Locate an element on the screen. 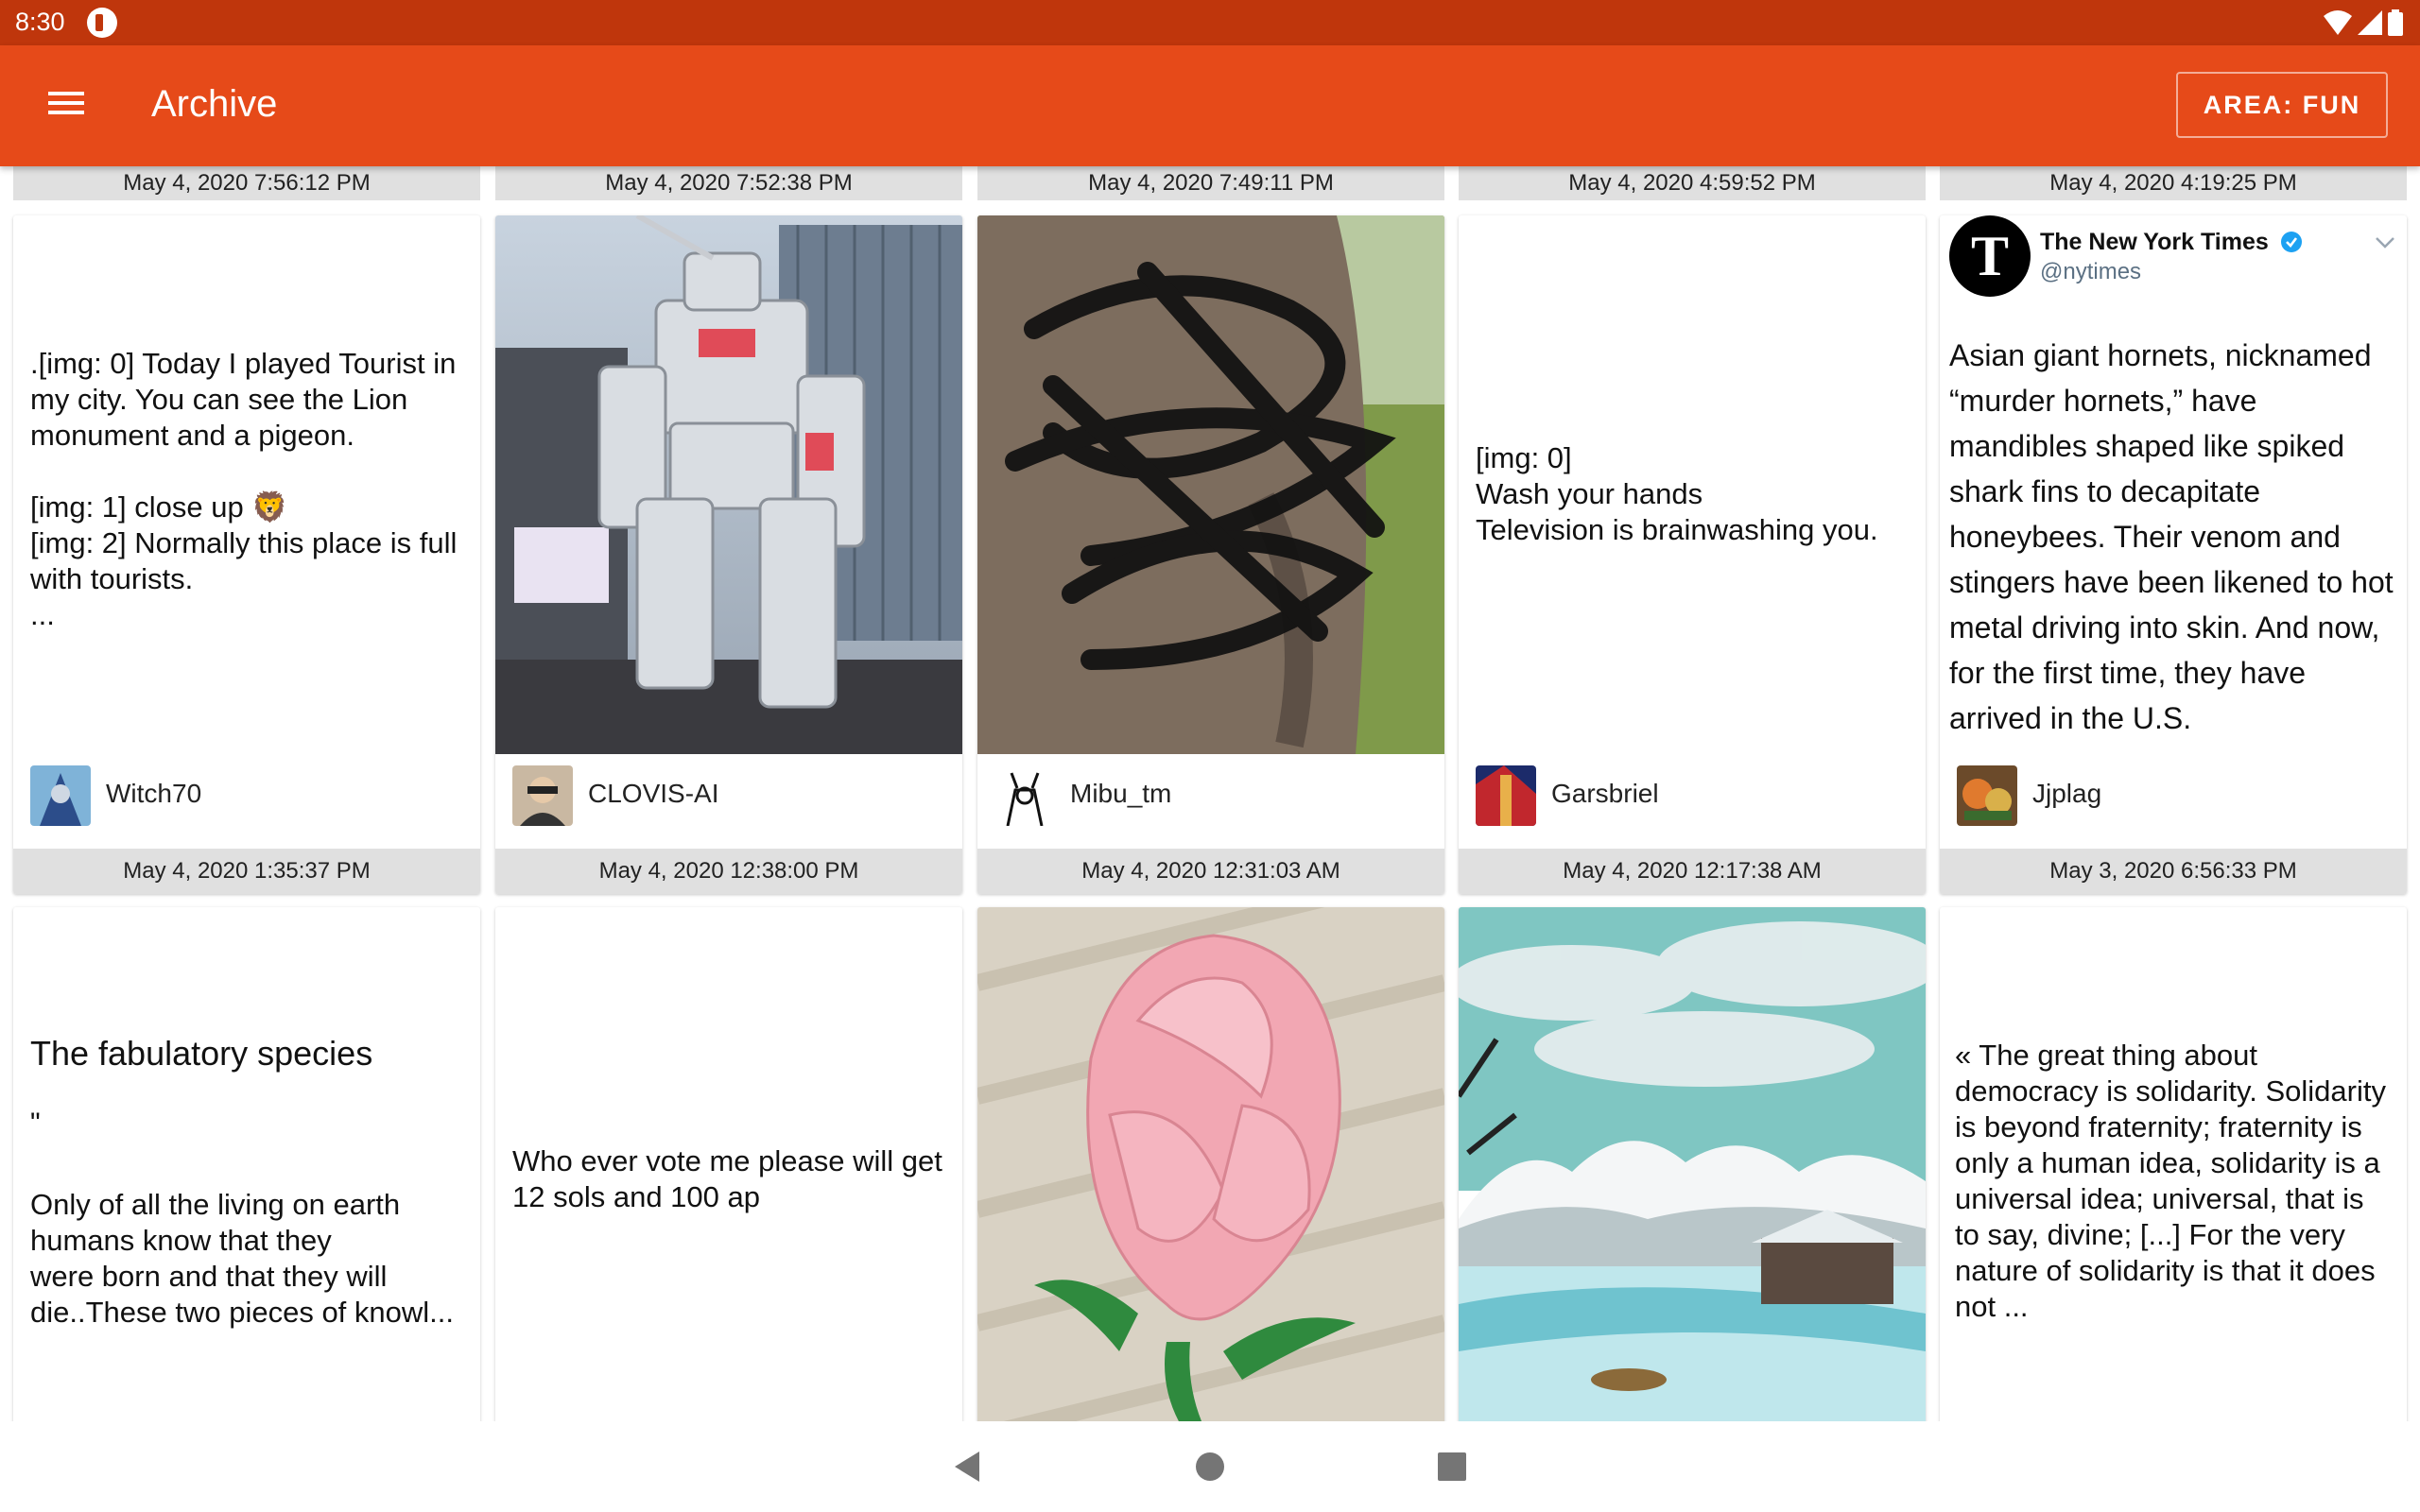 Image resolution: width=2420 pixels, height=1512 pixels. menu-icon is located at coordinates (66, 106).